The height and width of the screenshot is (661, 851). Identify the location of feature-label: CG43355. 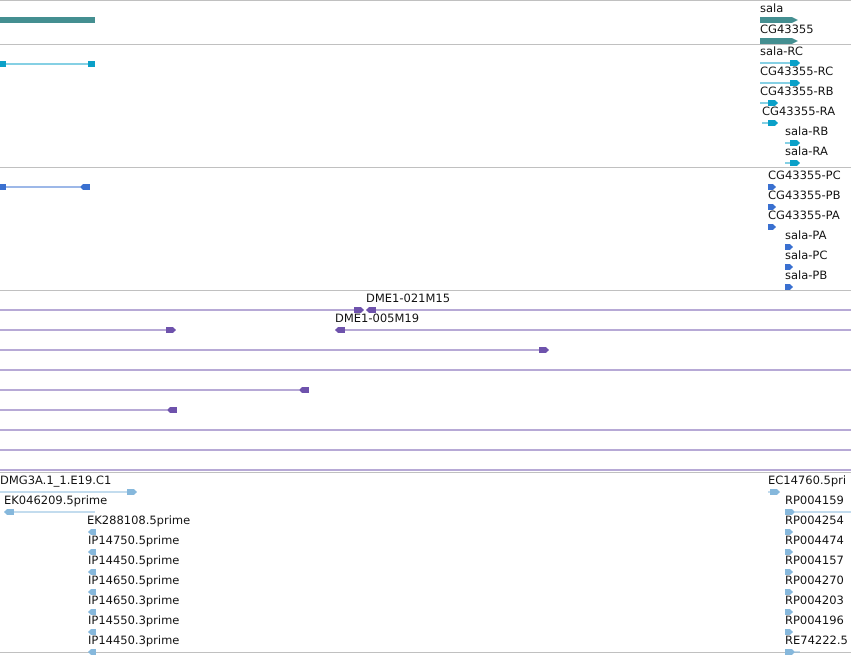
(787, 29).